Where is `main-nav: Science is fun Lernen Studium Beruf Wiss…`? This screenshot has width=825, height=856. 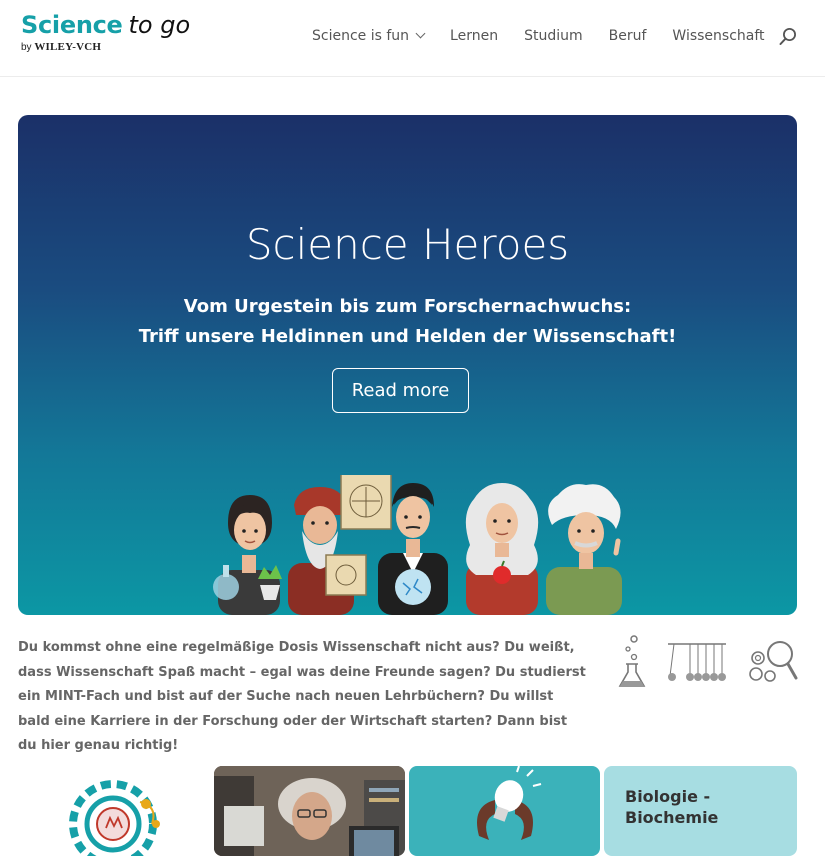 main-nav: Science is fun Lernen Studium Beruf Wiss… is located at coordinates (538, 36).